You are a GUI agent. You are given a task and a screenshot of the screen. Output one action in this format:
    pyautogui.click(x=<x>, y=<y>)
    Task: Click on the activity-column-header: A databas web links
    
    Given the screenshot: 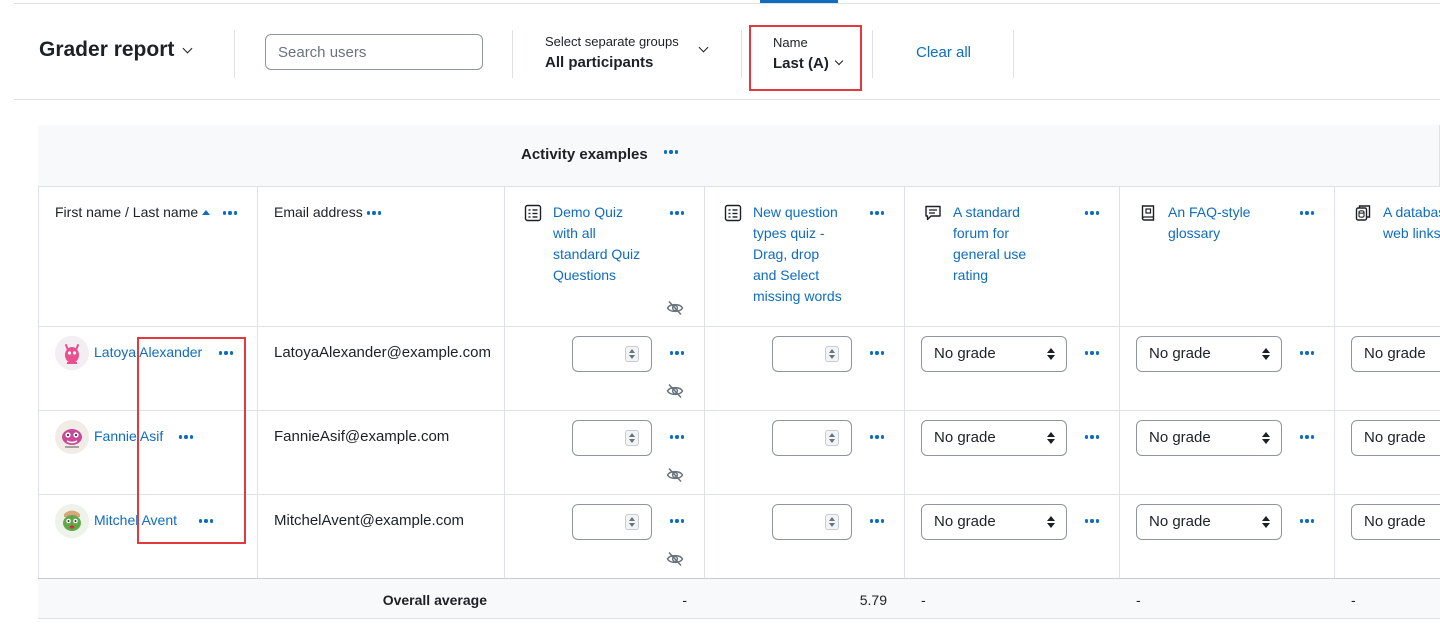 What is the action you would take?
    pyautogui.click(x=1387, y=256)
    